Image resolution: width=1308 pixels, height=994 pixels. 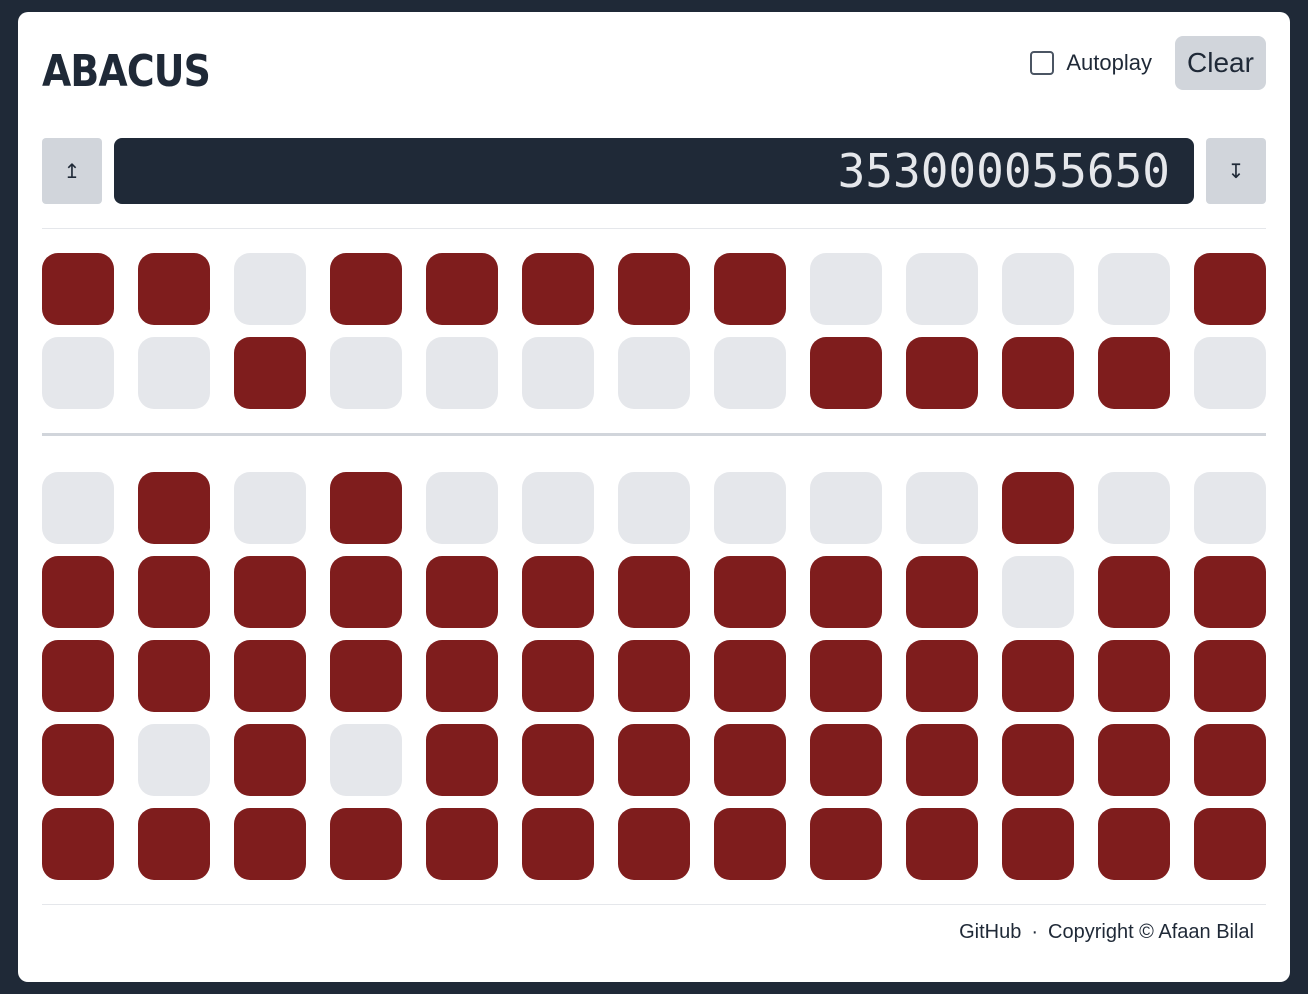 I want to click on autoplay-toggle: Autoplay, so click(x=1091, y=63).